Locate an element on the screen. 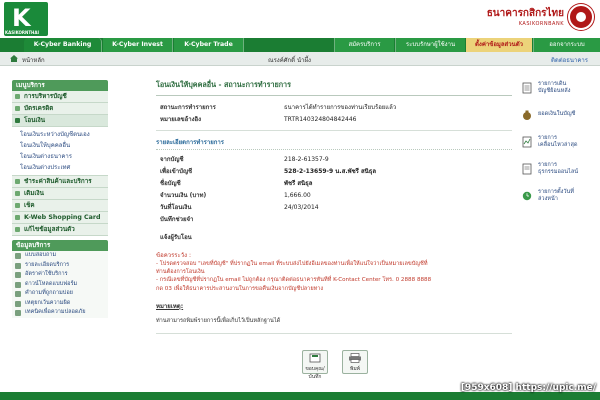 Image resolution: width=600 pixels, height=400 pixels. home-icon is located at coordinates (14, 58).